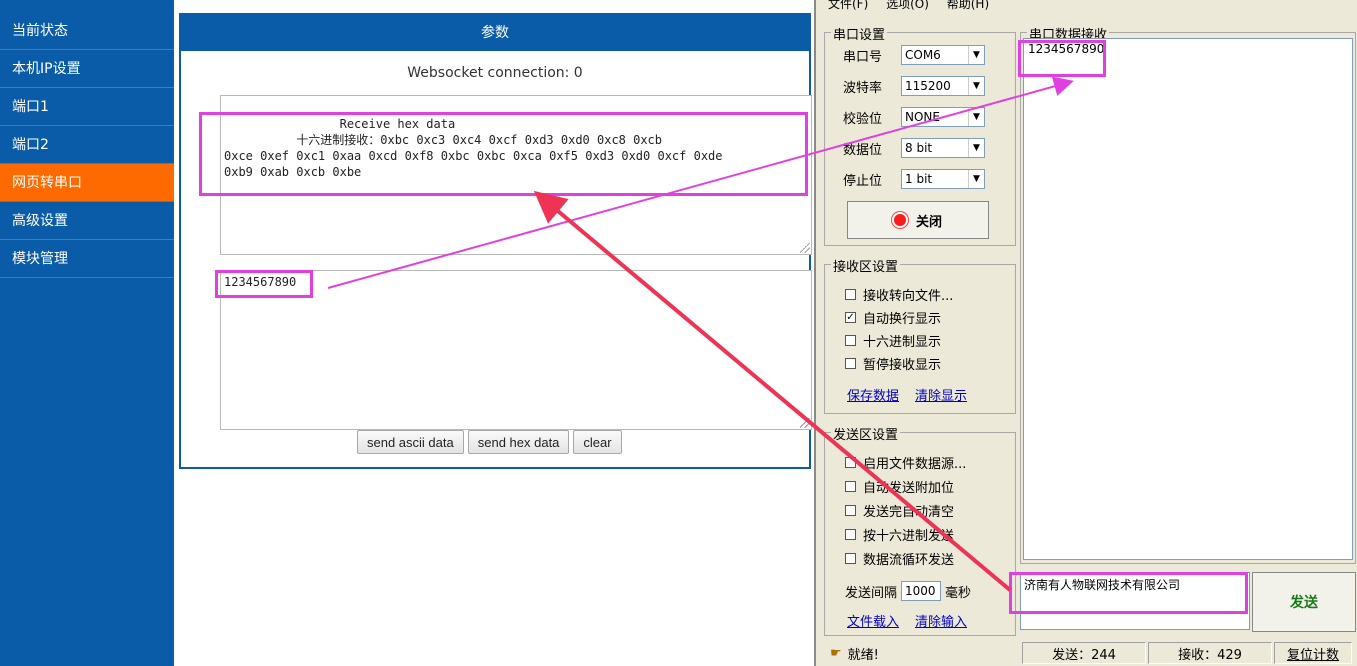 The image size is (1357, 666). What do you see at coordinates (863, 119) in the screenshot?
I see `parity-label: 校验位` at bounding box center [863, 119].